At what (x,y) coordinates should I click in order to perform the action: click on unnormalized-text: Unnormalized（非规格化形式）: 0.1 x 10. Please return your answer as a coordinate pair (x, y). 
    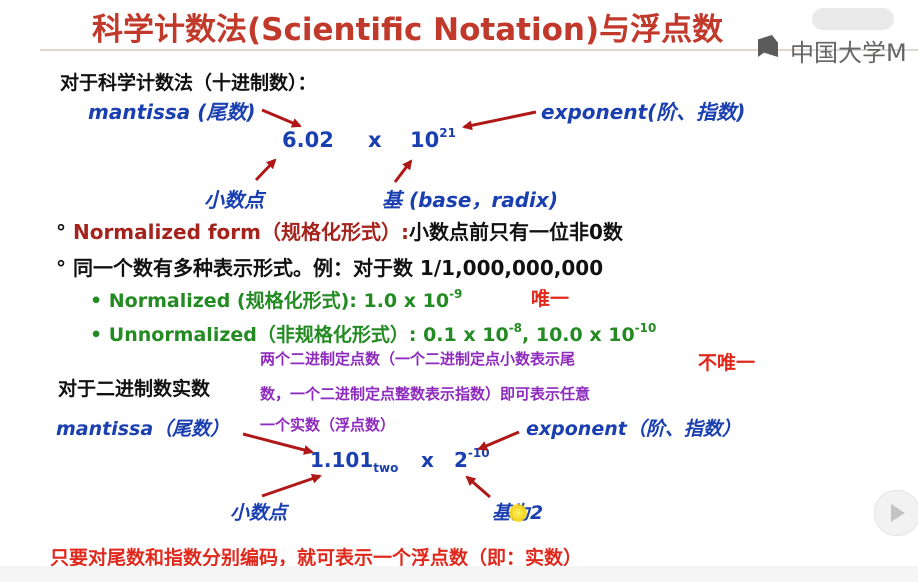
    Looking at the image, I should click on (308, 335).